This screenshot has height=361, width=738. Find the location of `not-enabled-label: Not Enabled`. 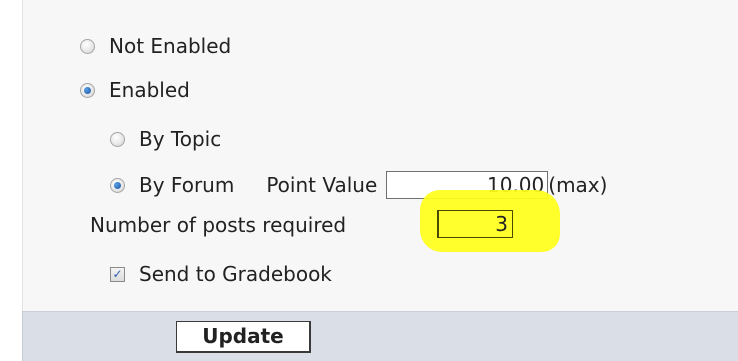

not-enabled-label: Not Enabled is located at coordinates (170, 46).